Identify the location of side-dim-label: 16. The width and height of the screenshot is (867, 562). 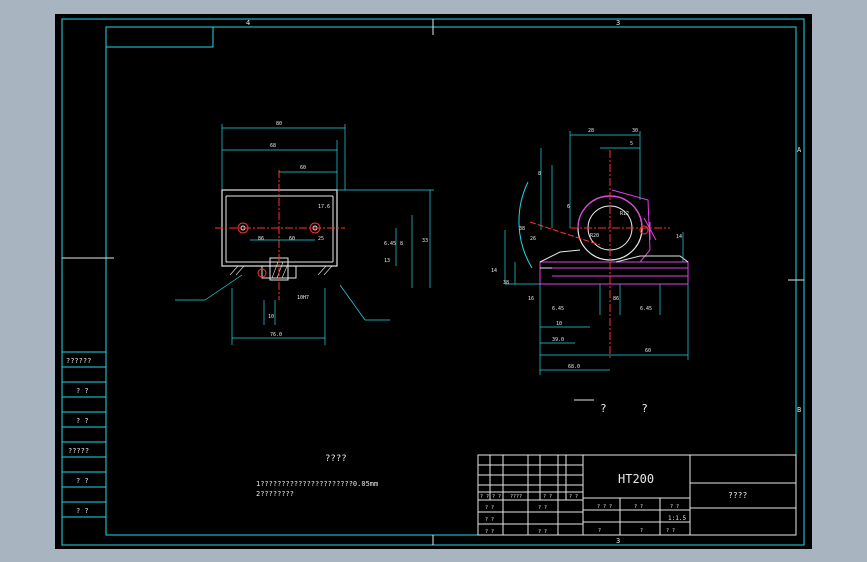
(531, 299).